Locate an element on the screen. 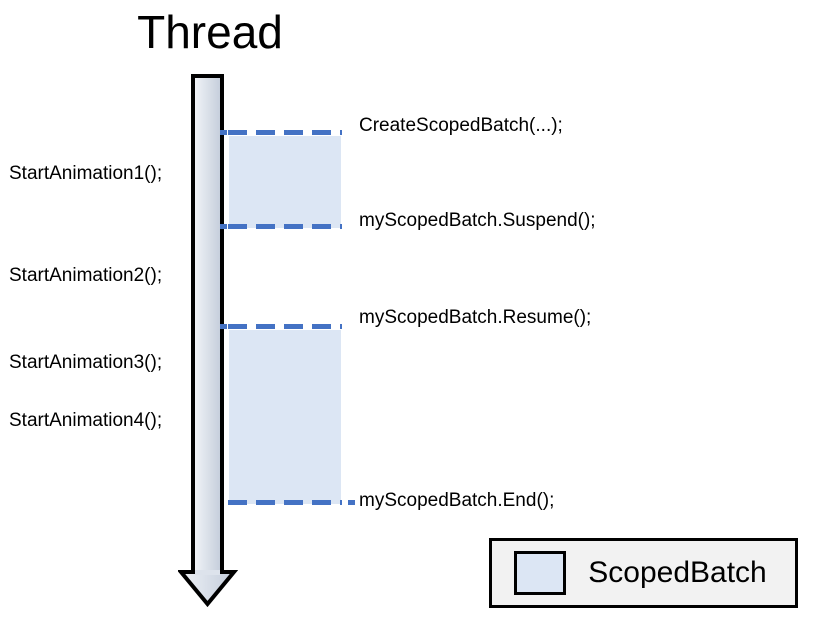 The width and height of the screenshot is (826, 637). dashed-line-create-scoped-batch is located at coordinates (285, 132).